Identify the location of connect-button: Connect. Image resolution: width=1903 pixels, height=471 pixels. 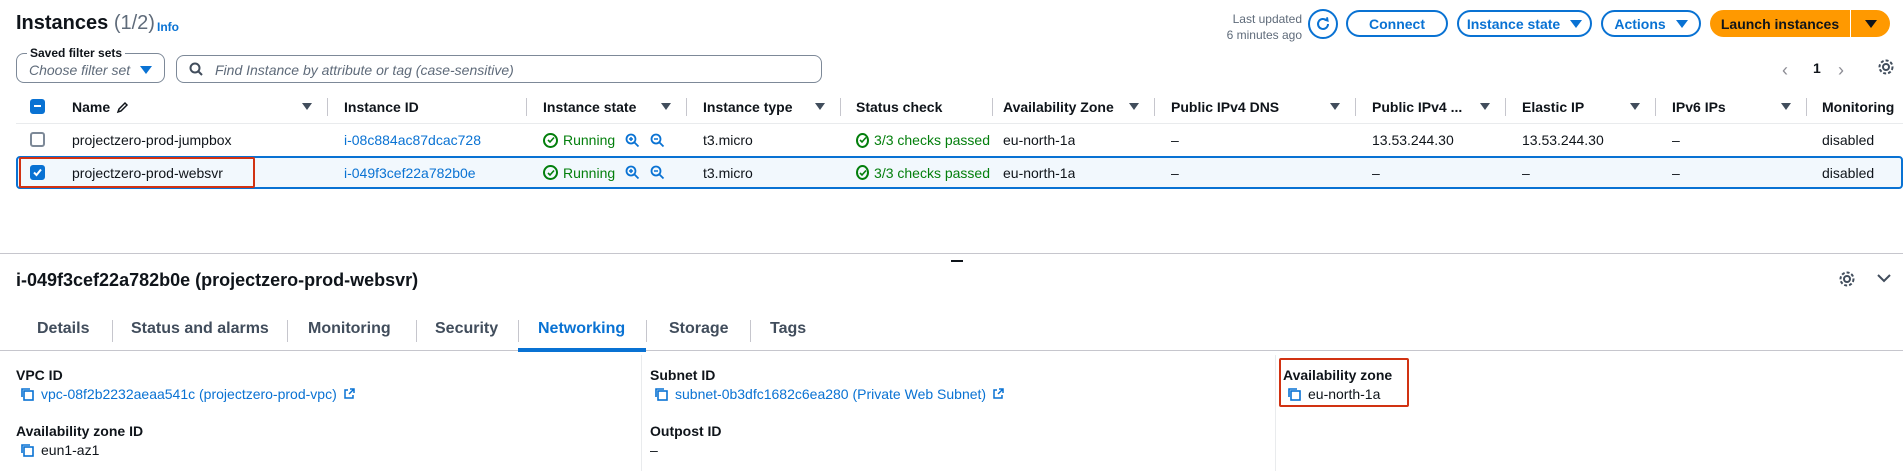
(1397, 23).